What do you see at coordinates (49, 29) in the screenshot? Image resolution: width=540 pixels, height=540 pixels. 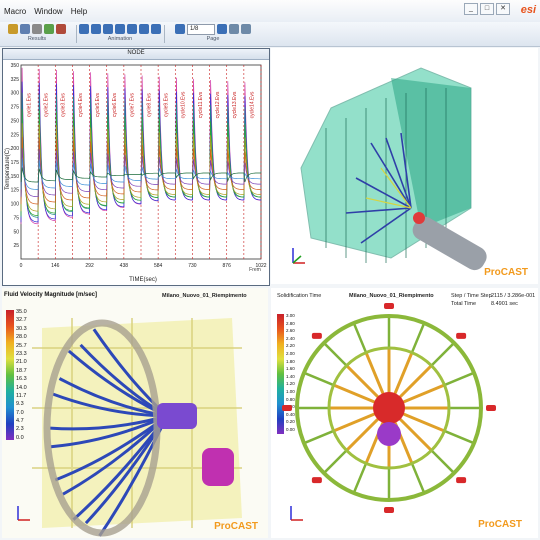 I see `refresh-icon` at bounding box center [49, 29].